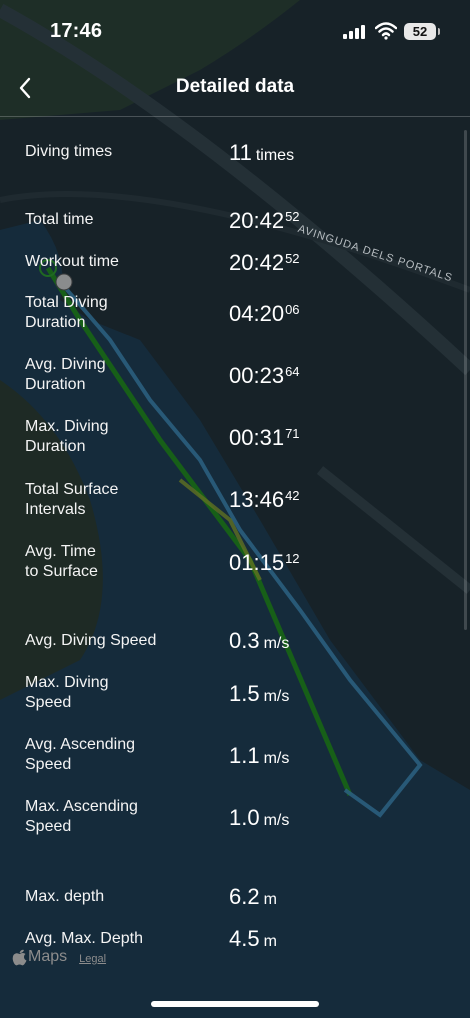 This screenshot has width=470, height=1018. Describe the element at coordinates (244, 896) in the screenshot. I see `stat-value-main: 6.2` at that location.